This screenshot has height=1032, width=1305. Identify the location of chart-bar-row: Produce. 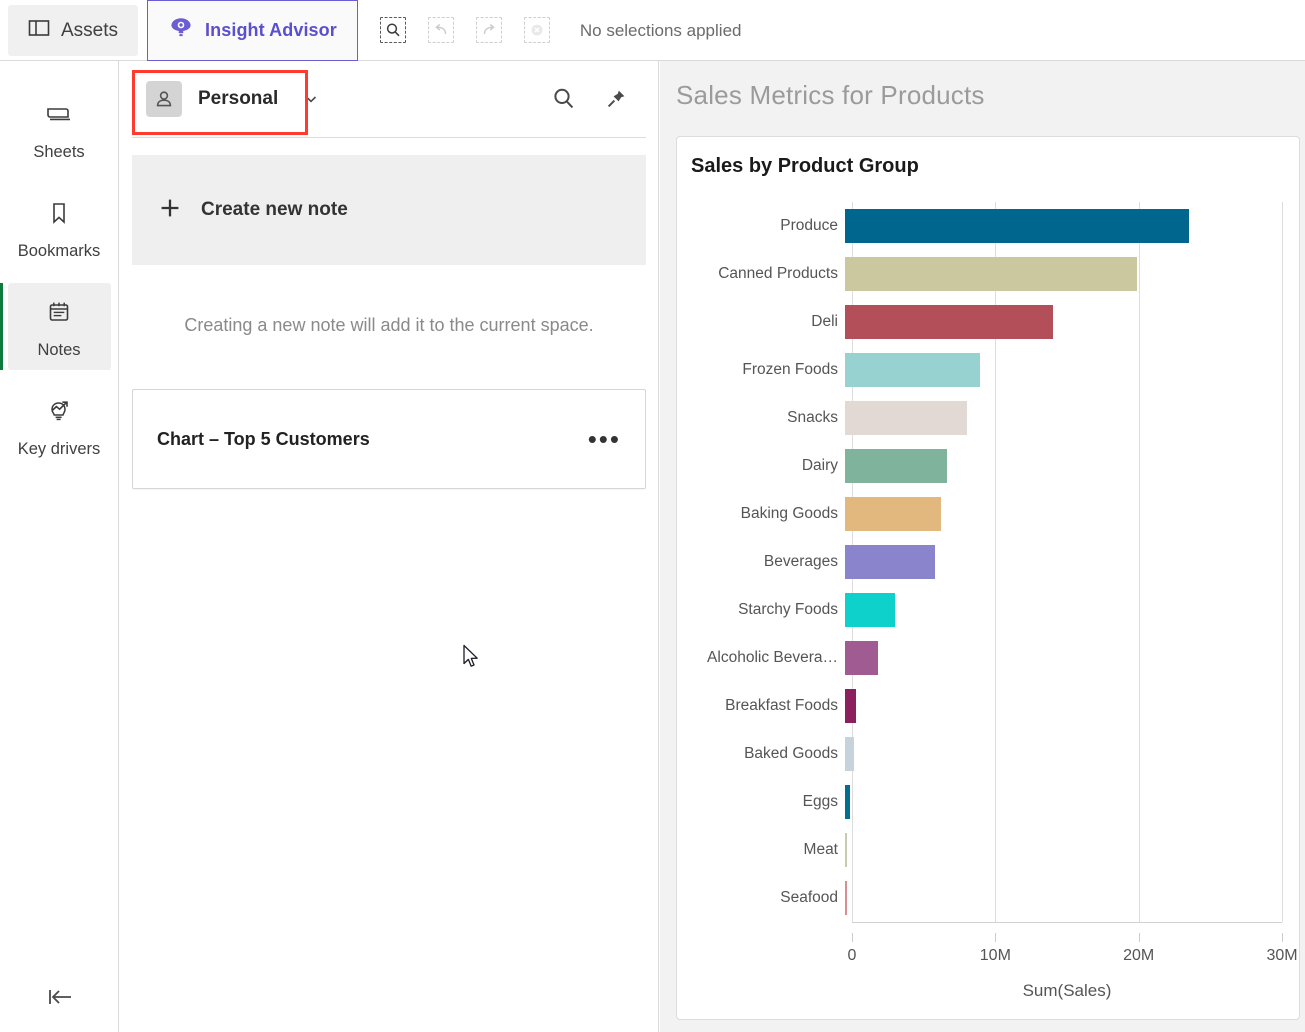
(988, 226).